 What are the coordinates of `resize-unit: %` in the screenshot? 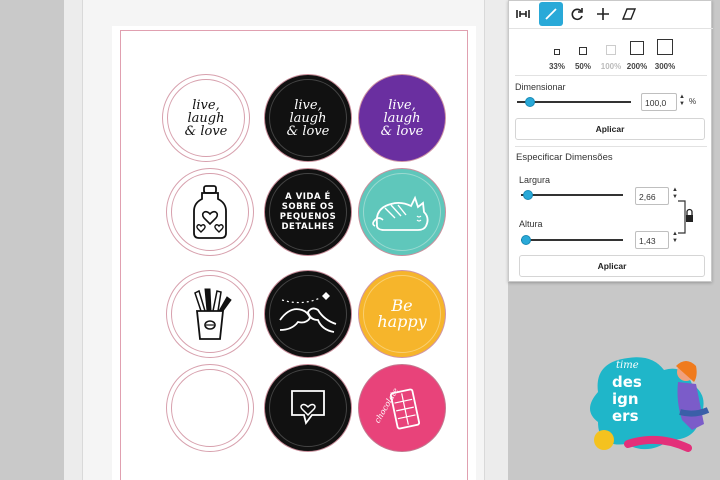 It's located at (693, 101).